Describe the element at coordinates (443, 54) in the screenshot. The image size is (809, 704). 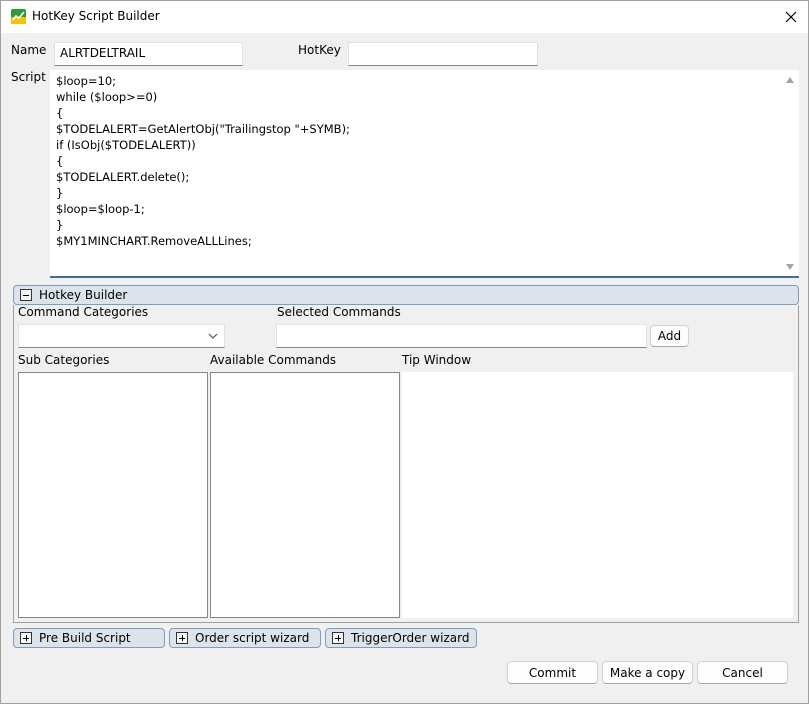
I see `hotkey-input` at that location.